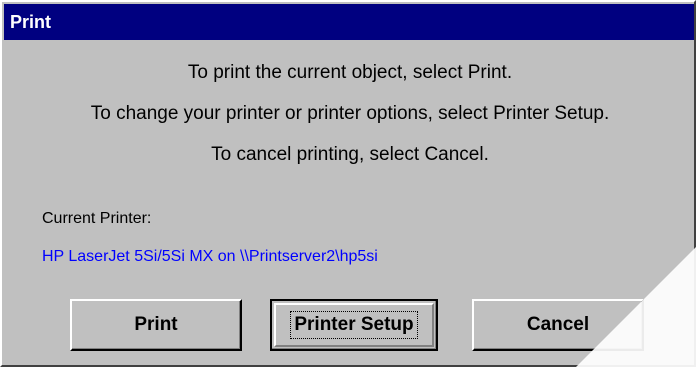 This screenshot has width=696, height=367. I want to click on printer-setup-button-label: Printer Setup, so click(354, 325).